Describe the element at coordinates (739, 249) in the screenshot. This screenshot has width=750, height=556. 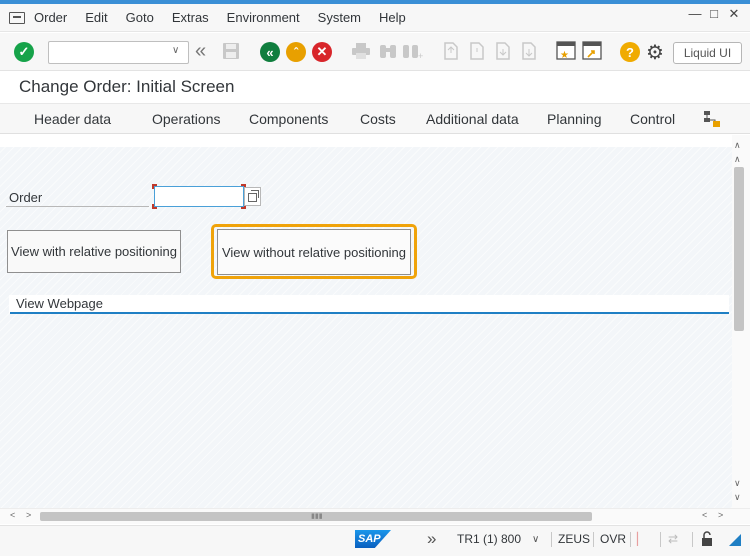
I see `vertical-scroll-thumb` at that location.